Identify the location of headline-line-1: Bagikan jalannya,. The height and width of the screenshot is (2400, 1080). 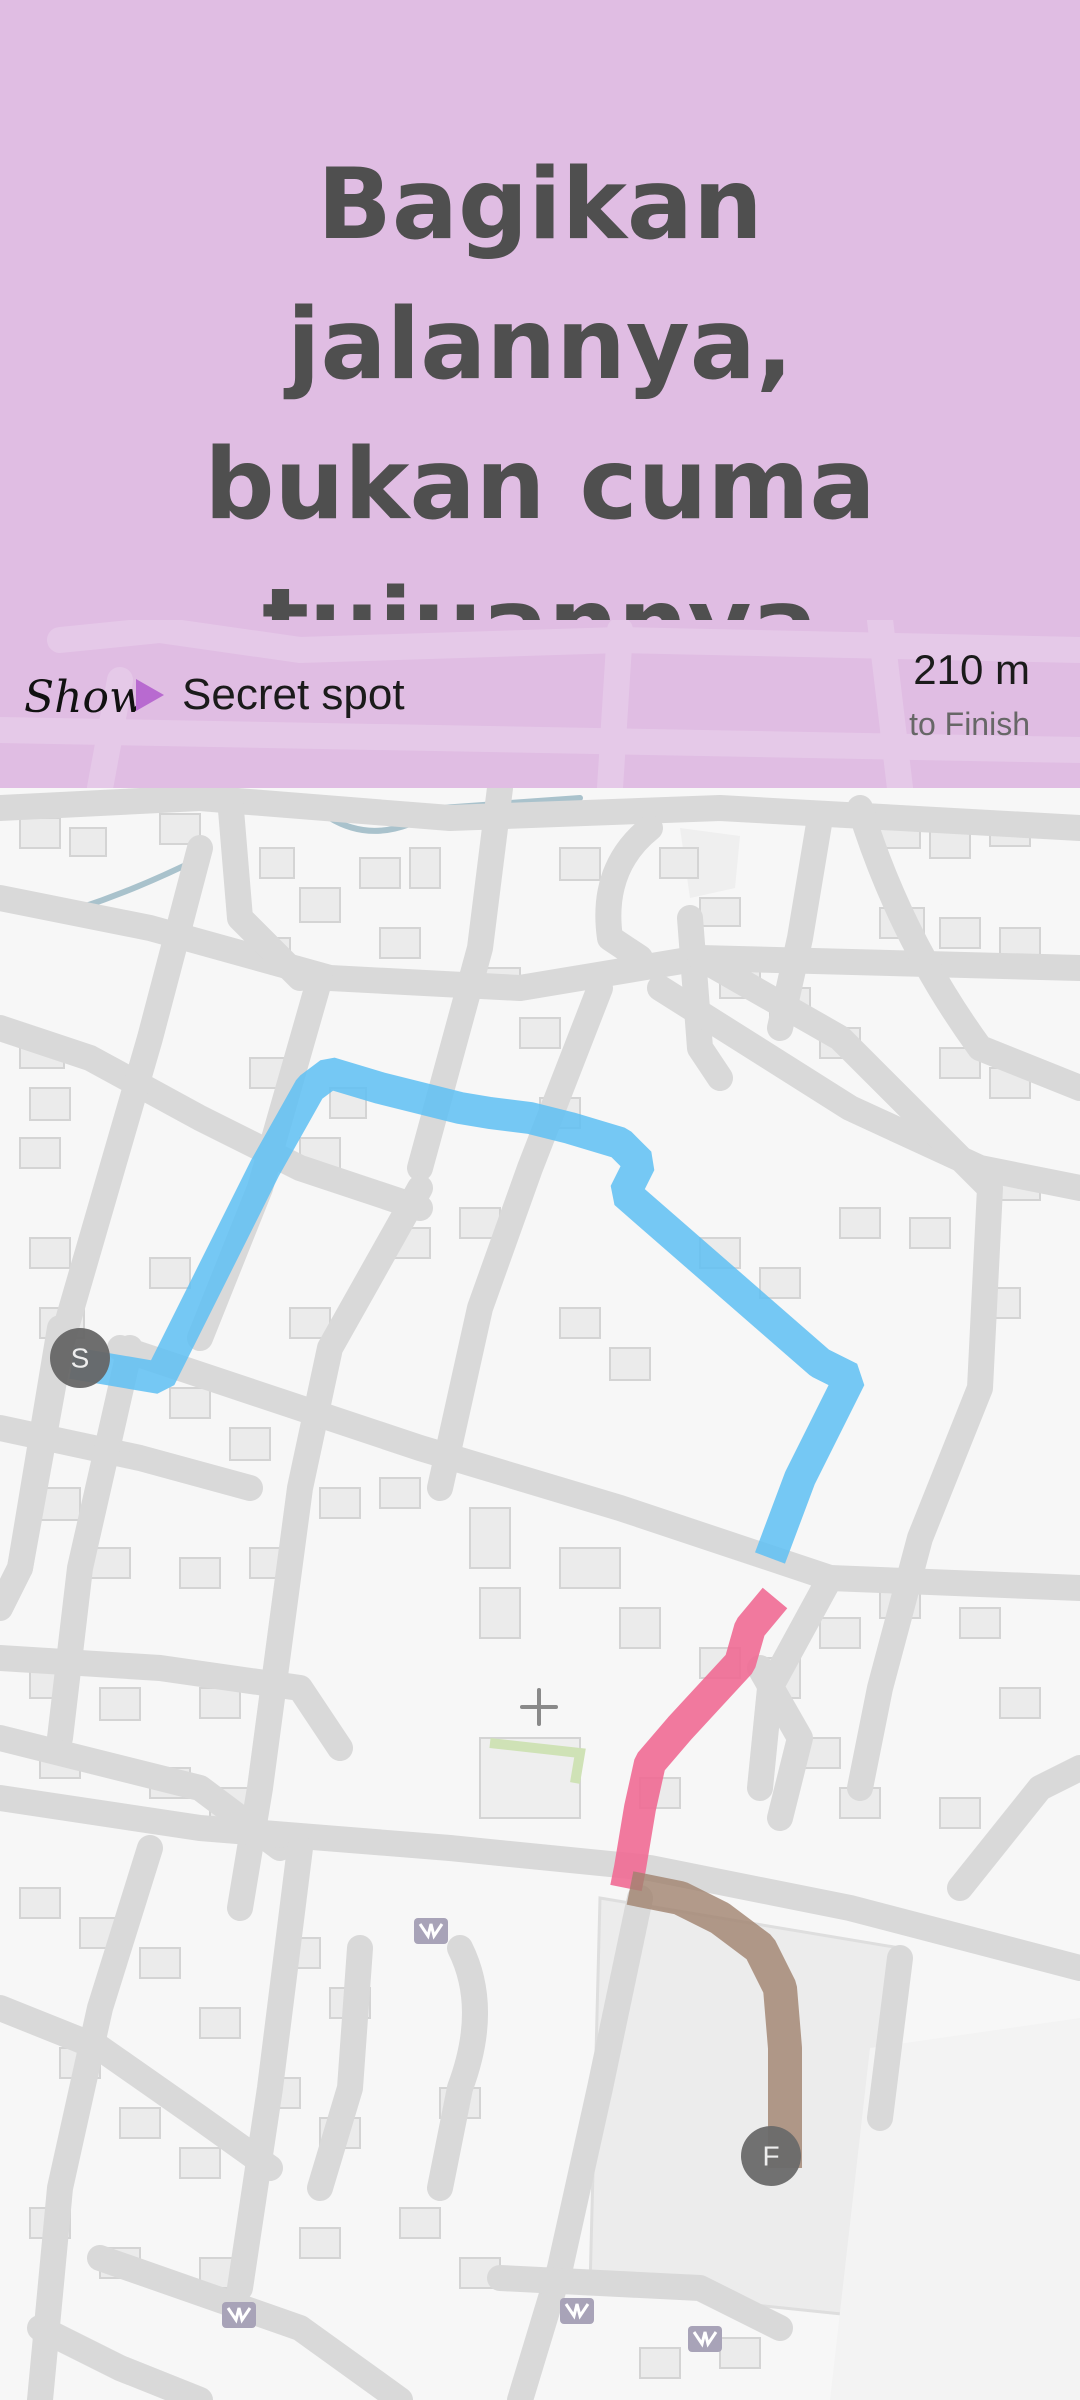
(540, 275).